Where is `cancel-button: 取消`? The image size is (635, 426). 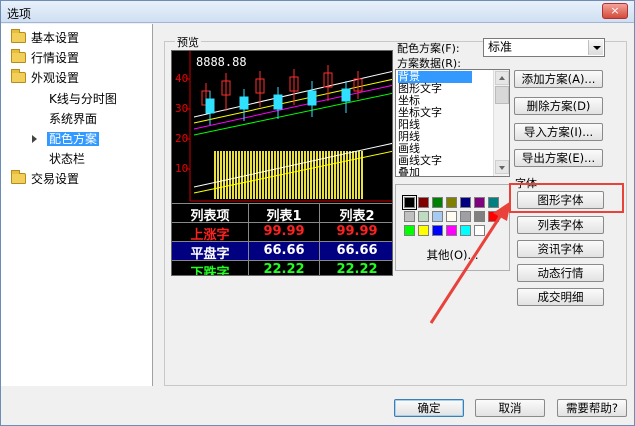 cancel-button: 取消 is located at coordinates (510, 408).